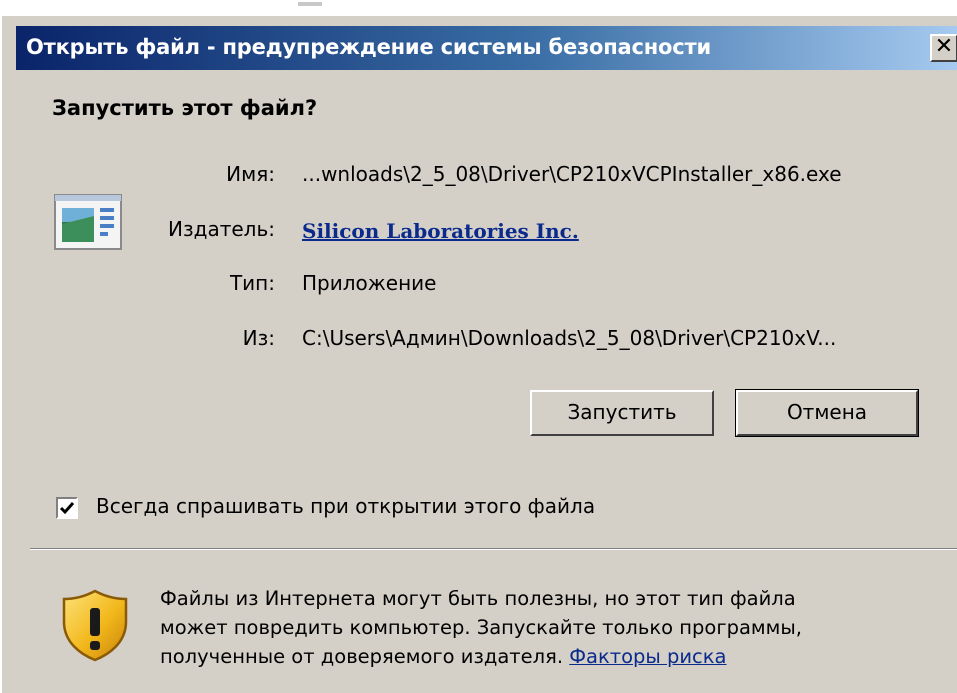  I want to click on question-heading: Запустить этот файл?, so click(185, 108).